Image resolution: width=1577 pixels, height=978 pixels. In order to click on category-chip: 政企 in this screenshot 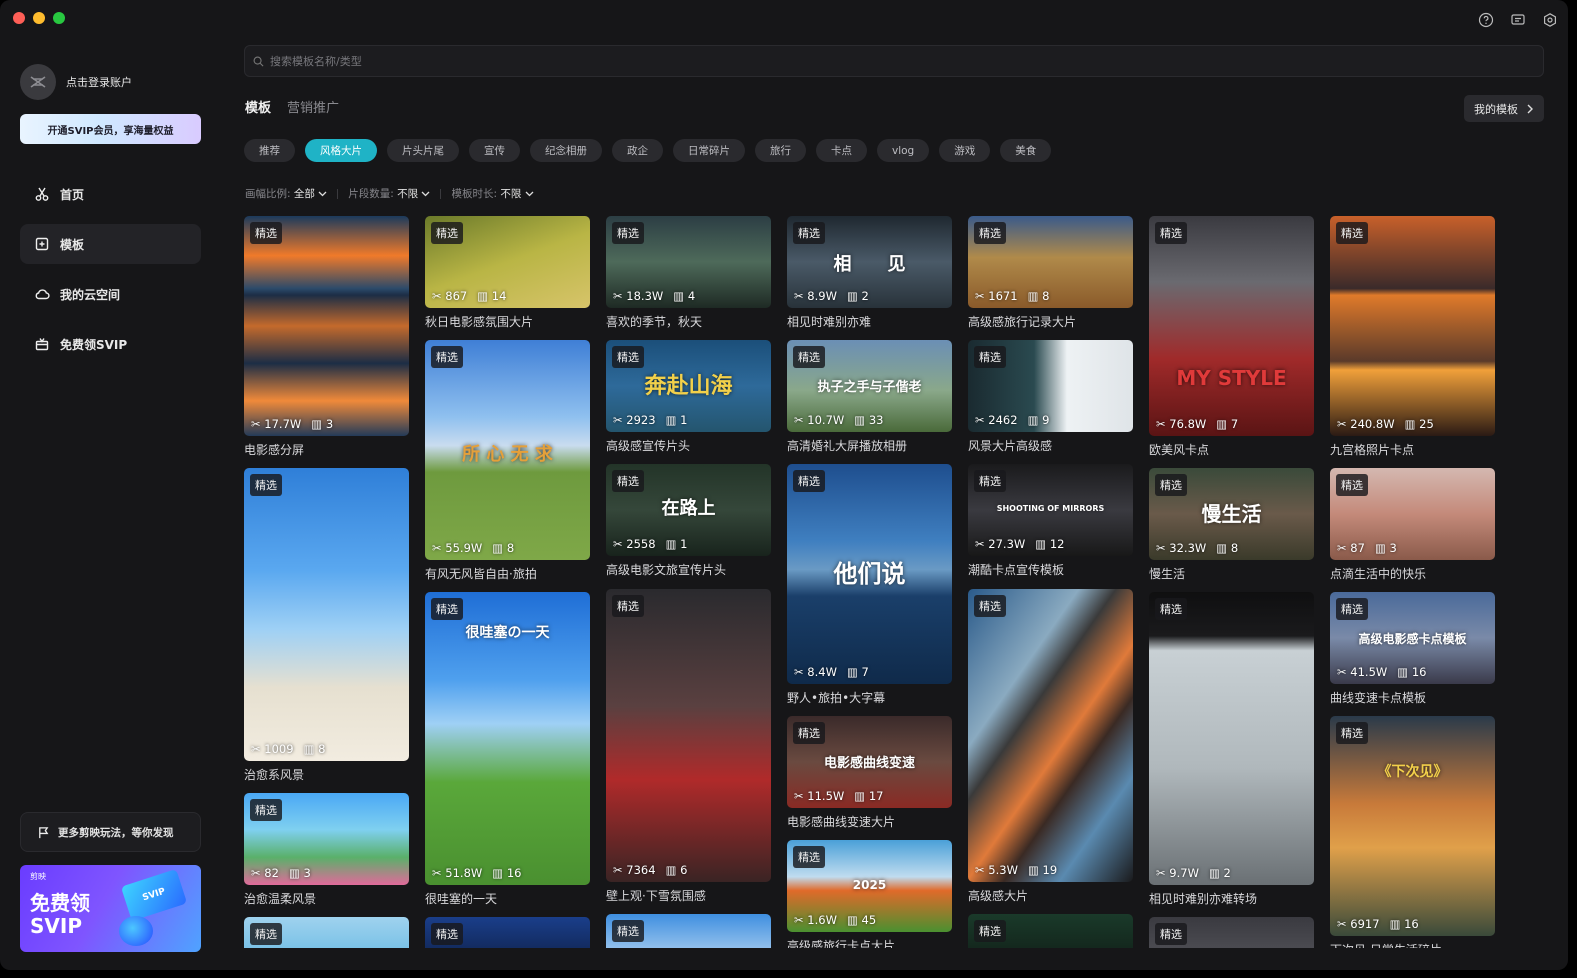, I will do `click(637, 150)`.